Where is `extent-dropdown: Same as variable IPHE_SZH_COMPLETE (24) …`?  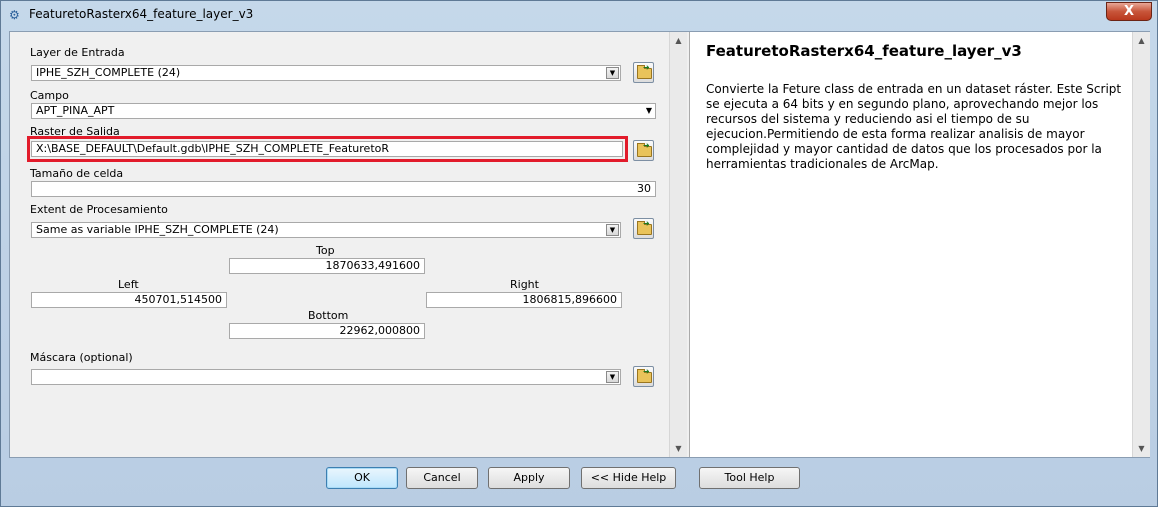
extent-dropdown: Same as variable IPHE_SZH_COMPLETE (24) … is located at coordinates (326, 230).